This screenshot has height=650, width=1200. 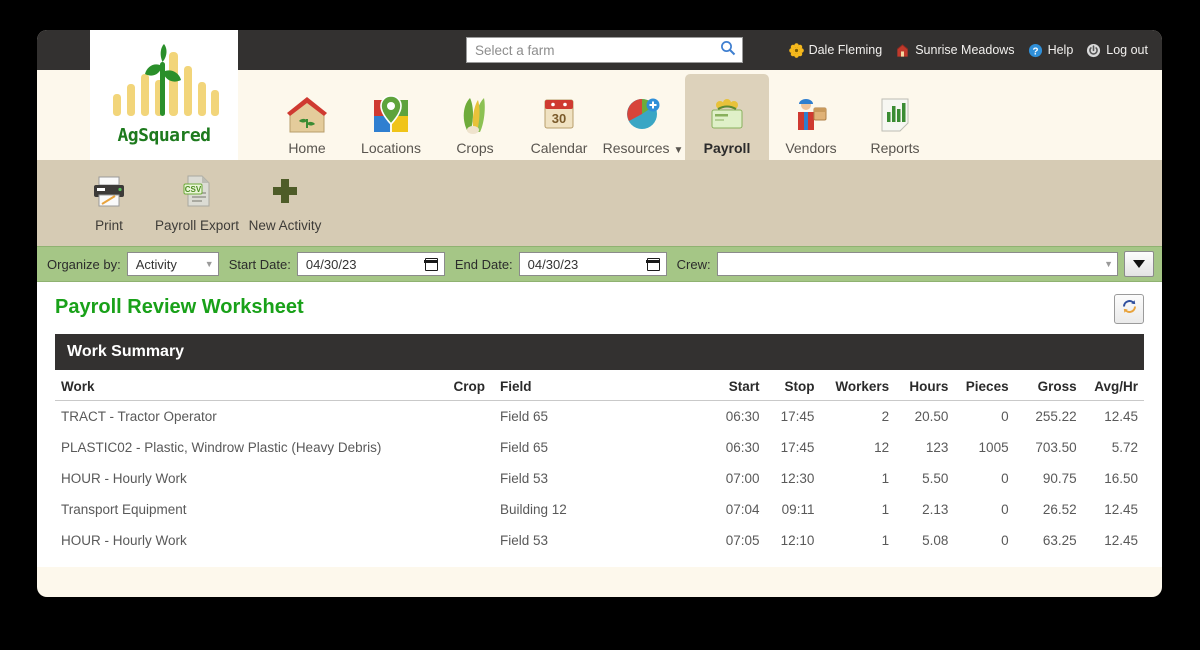 I want to click on bar-chart-icon, so click(x=895, y=114).